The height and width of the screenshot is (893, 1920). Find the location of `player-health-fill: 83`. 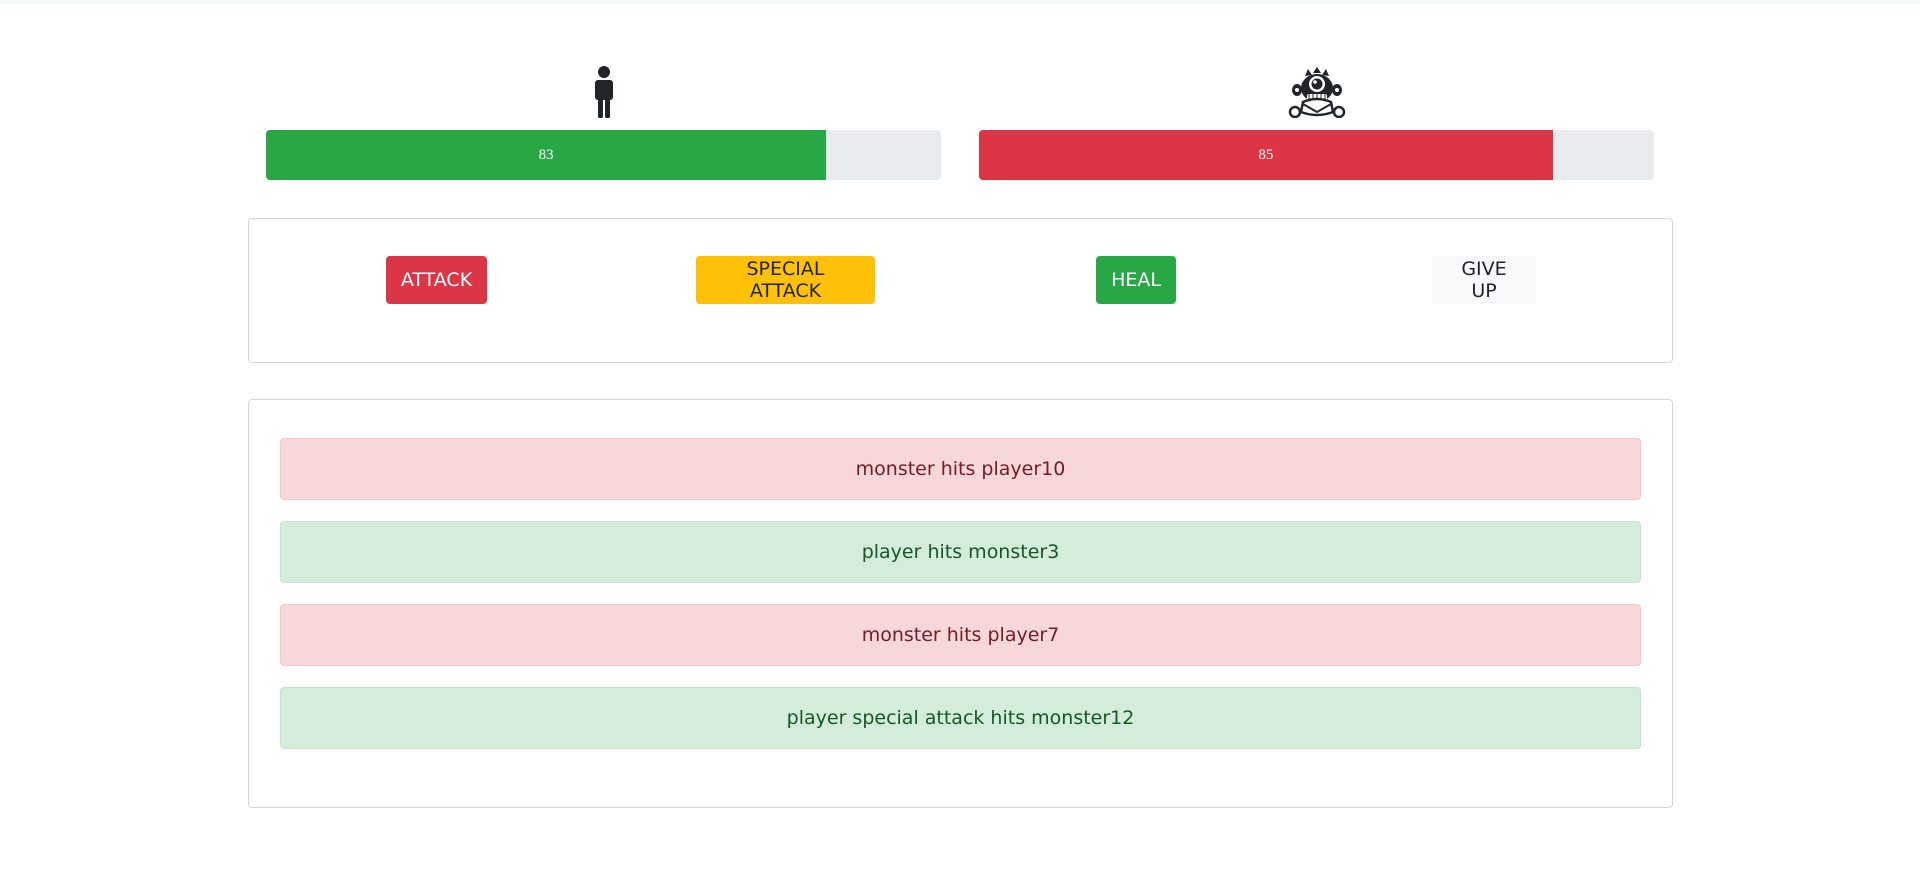

player-health-fill: 83 is located at coordinates (546, 155).